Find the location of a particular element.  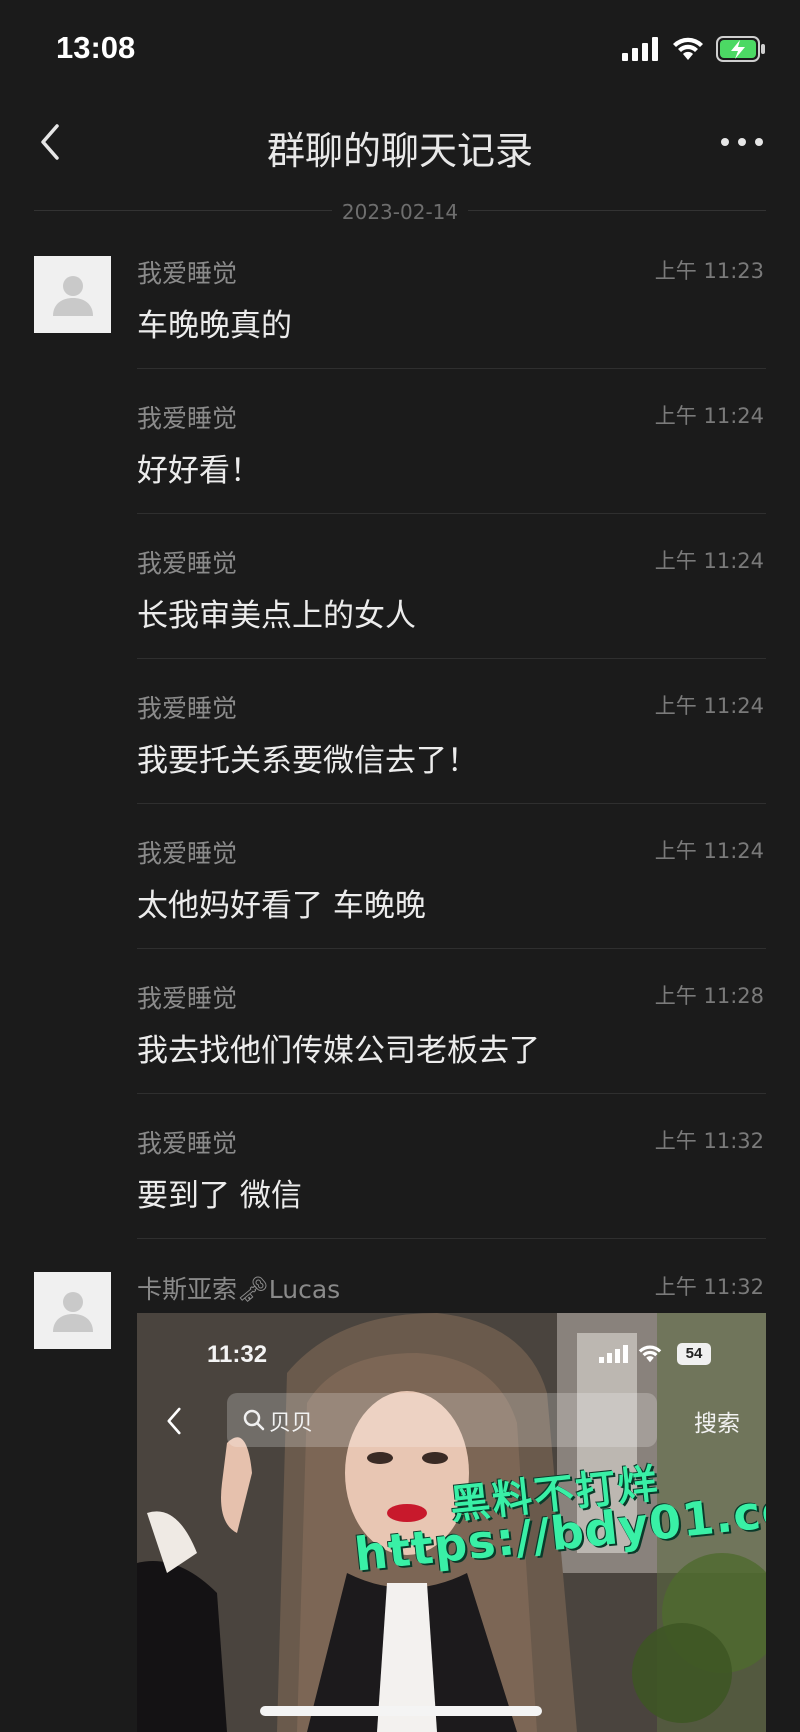

date-label: 2023-02-14 is located at coordinates (400, 212).